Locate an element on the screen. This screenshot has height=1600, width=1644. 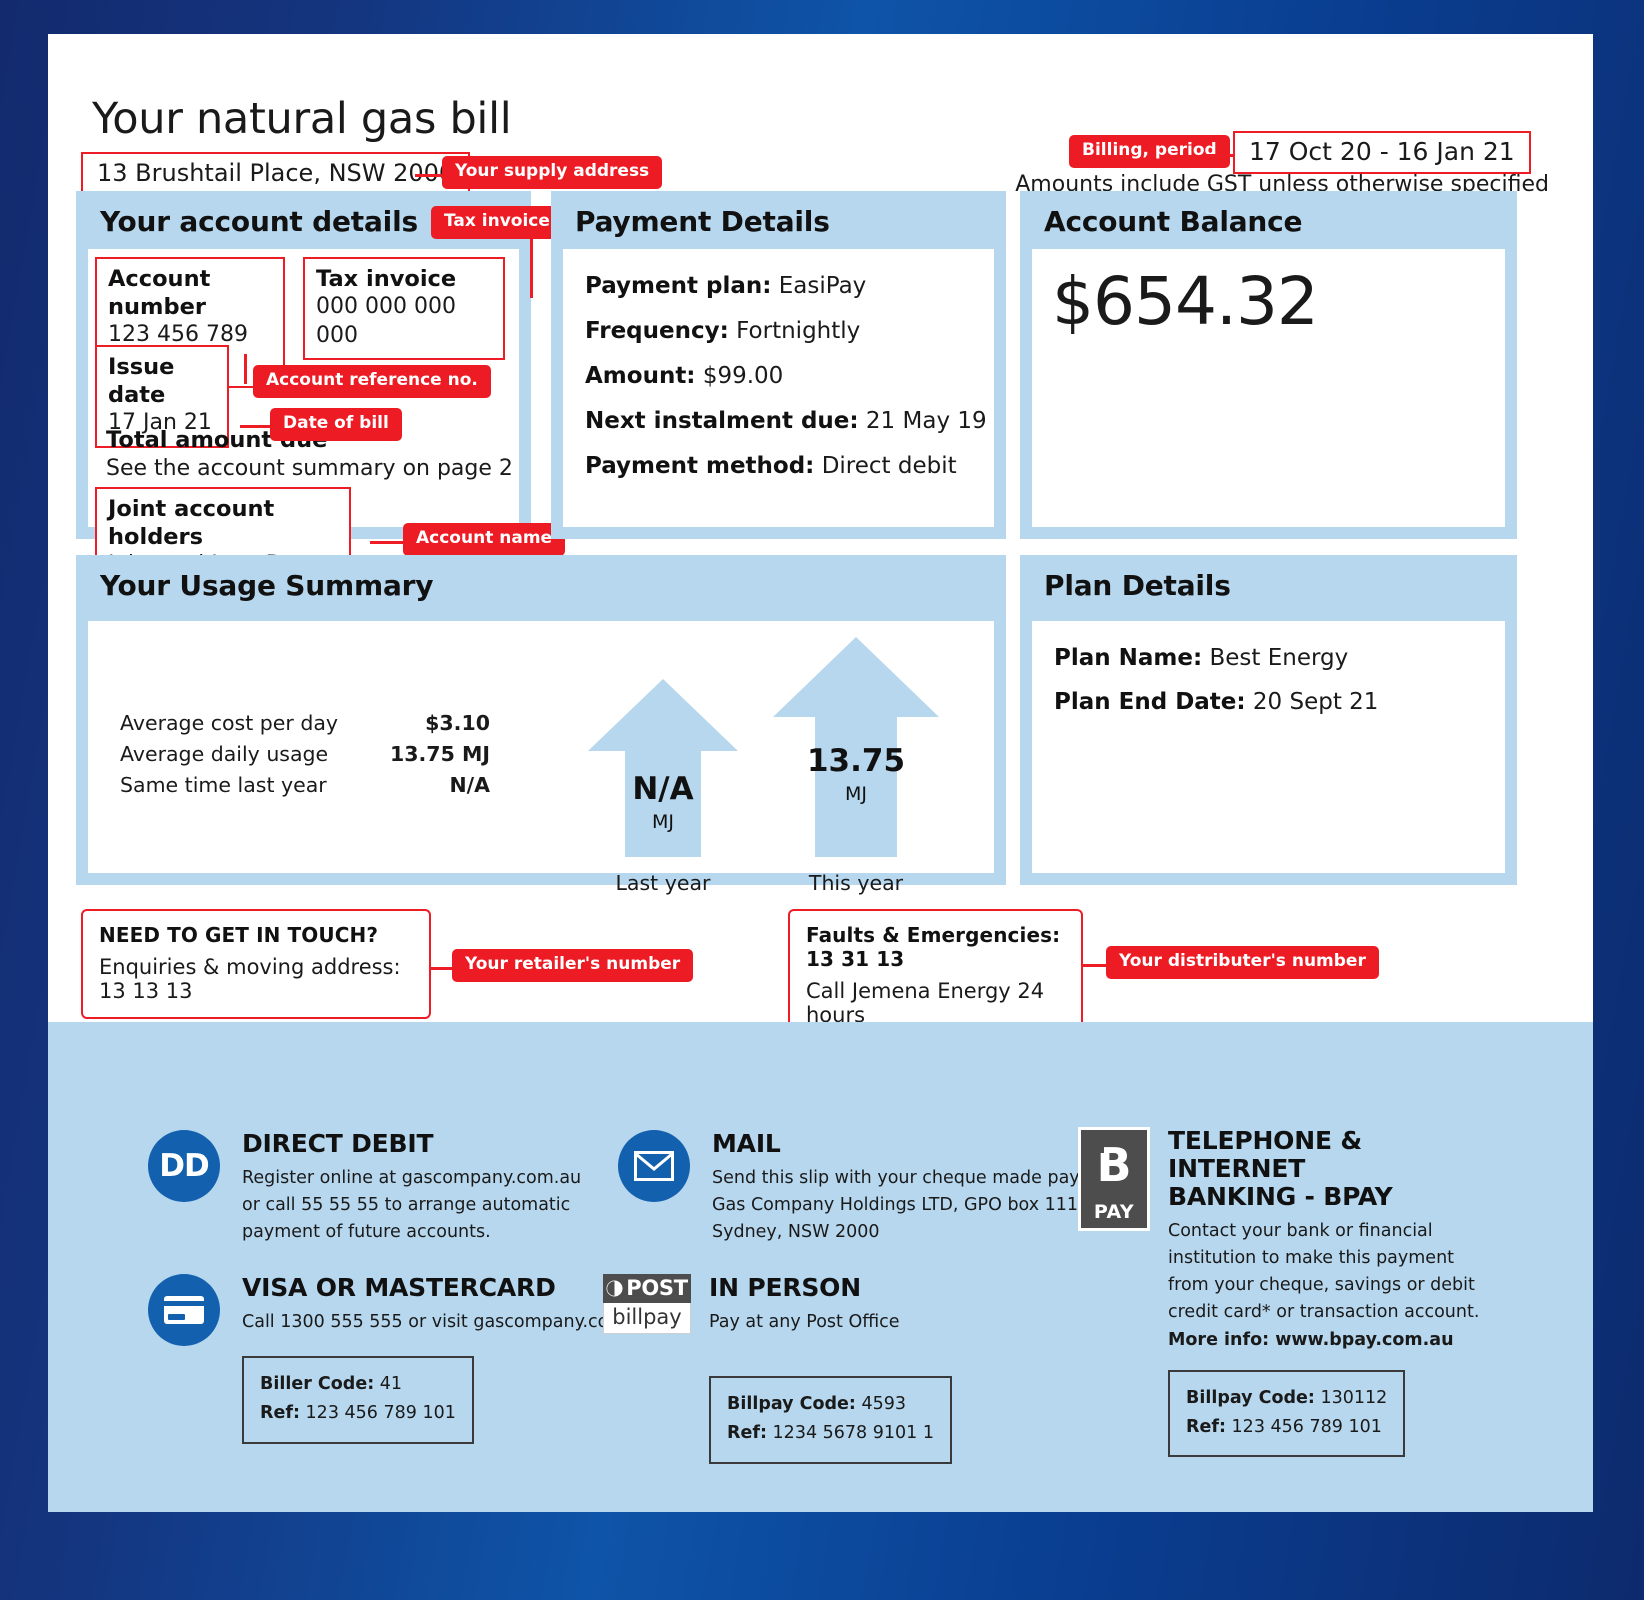
in-person-text: Pay at any Post Office is located at coordinates (830, 1322).